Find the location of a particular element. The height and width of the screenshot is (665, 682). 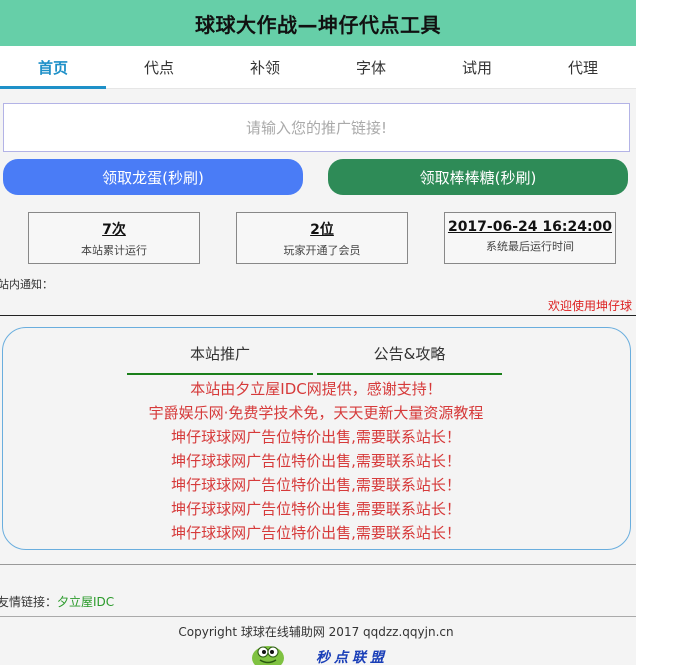

promo-link-field is located at coordinates (316, 127).